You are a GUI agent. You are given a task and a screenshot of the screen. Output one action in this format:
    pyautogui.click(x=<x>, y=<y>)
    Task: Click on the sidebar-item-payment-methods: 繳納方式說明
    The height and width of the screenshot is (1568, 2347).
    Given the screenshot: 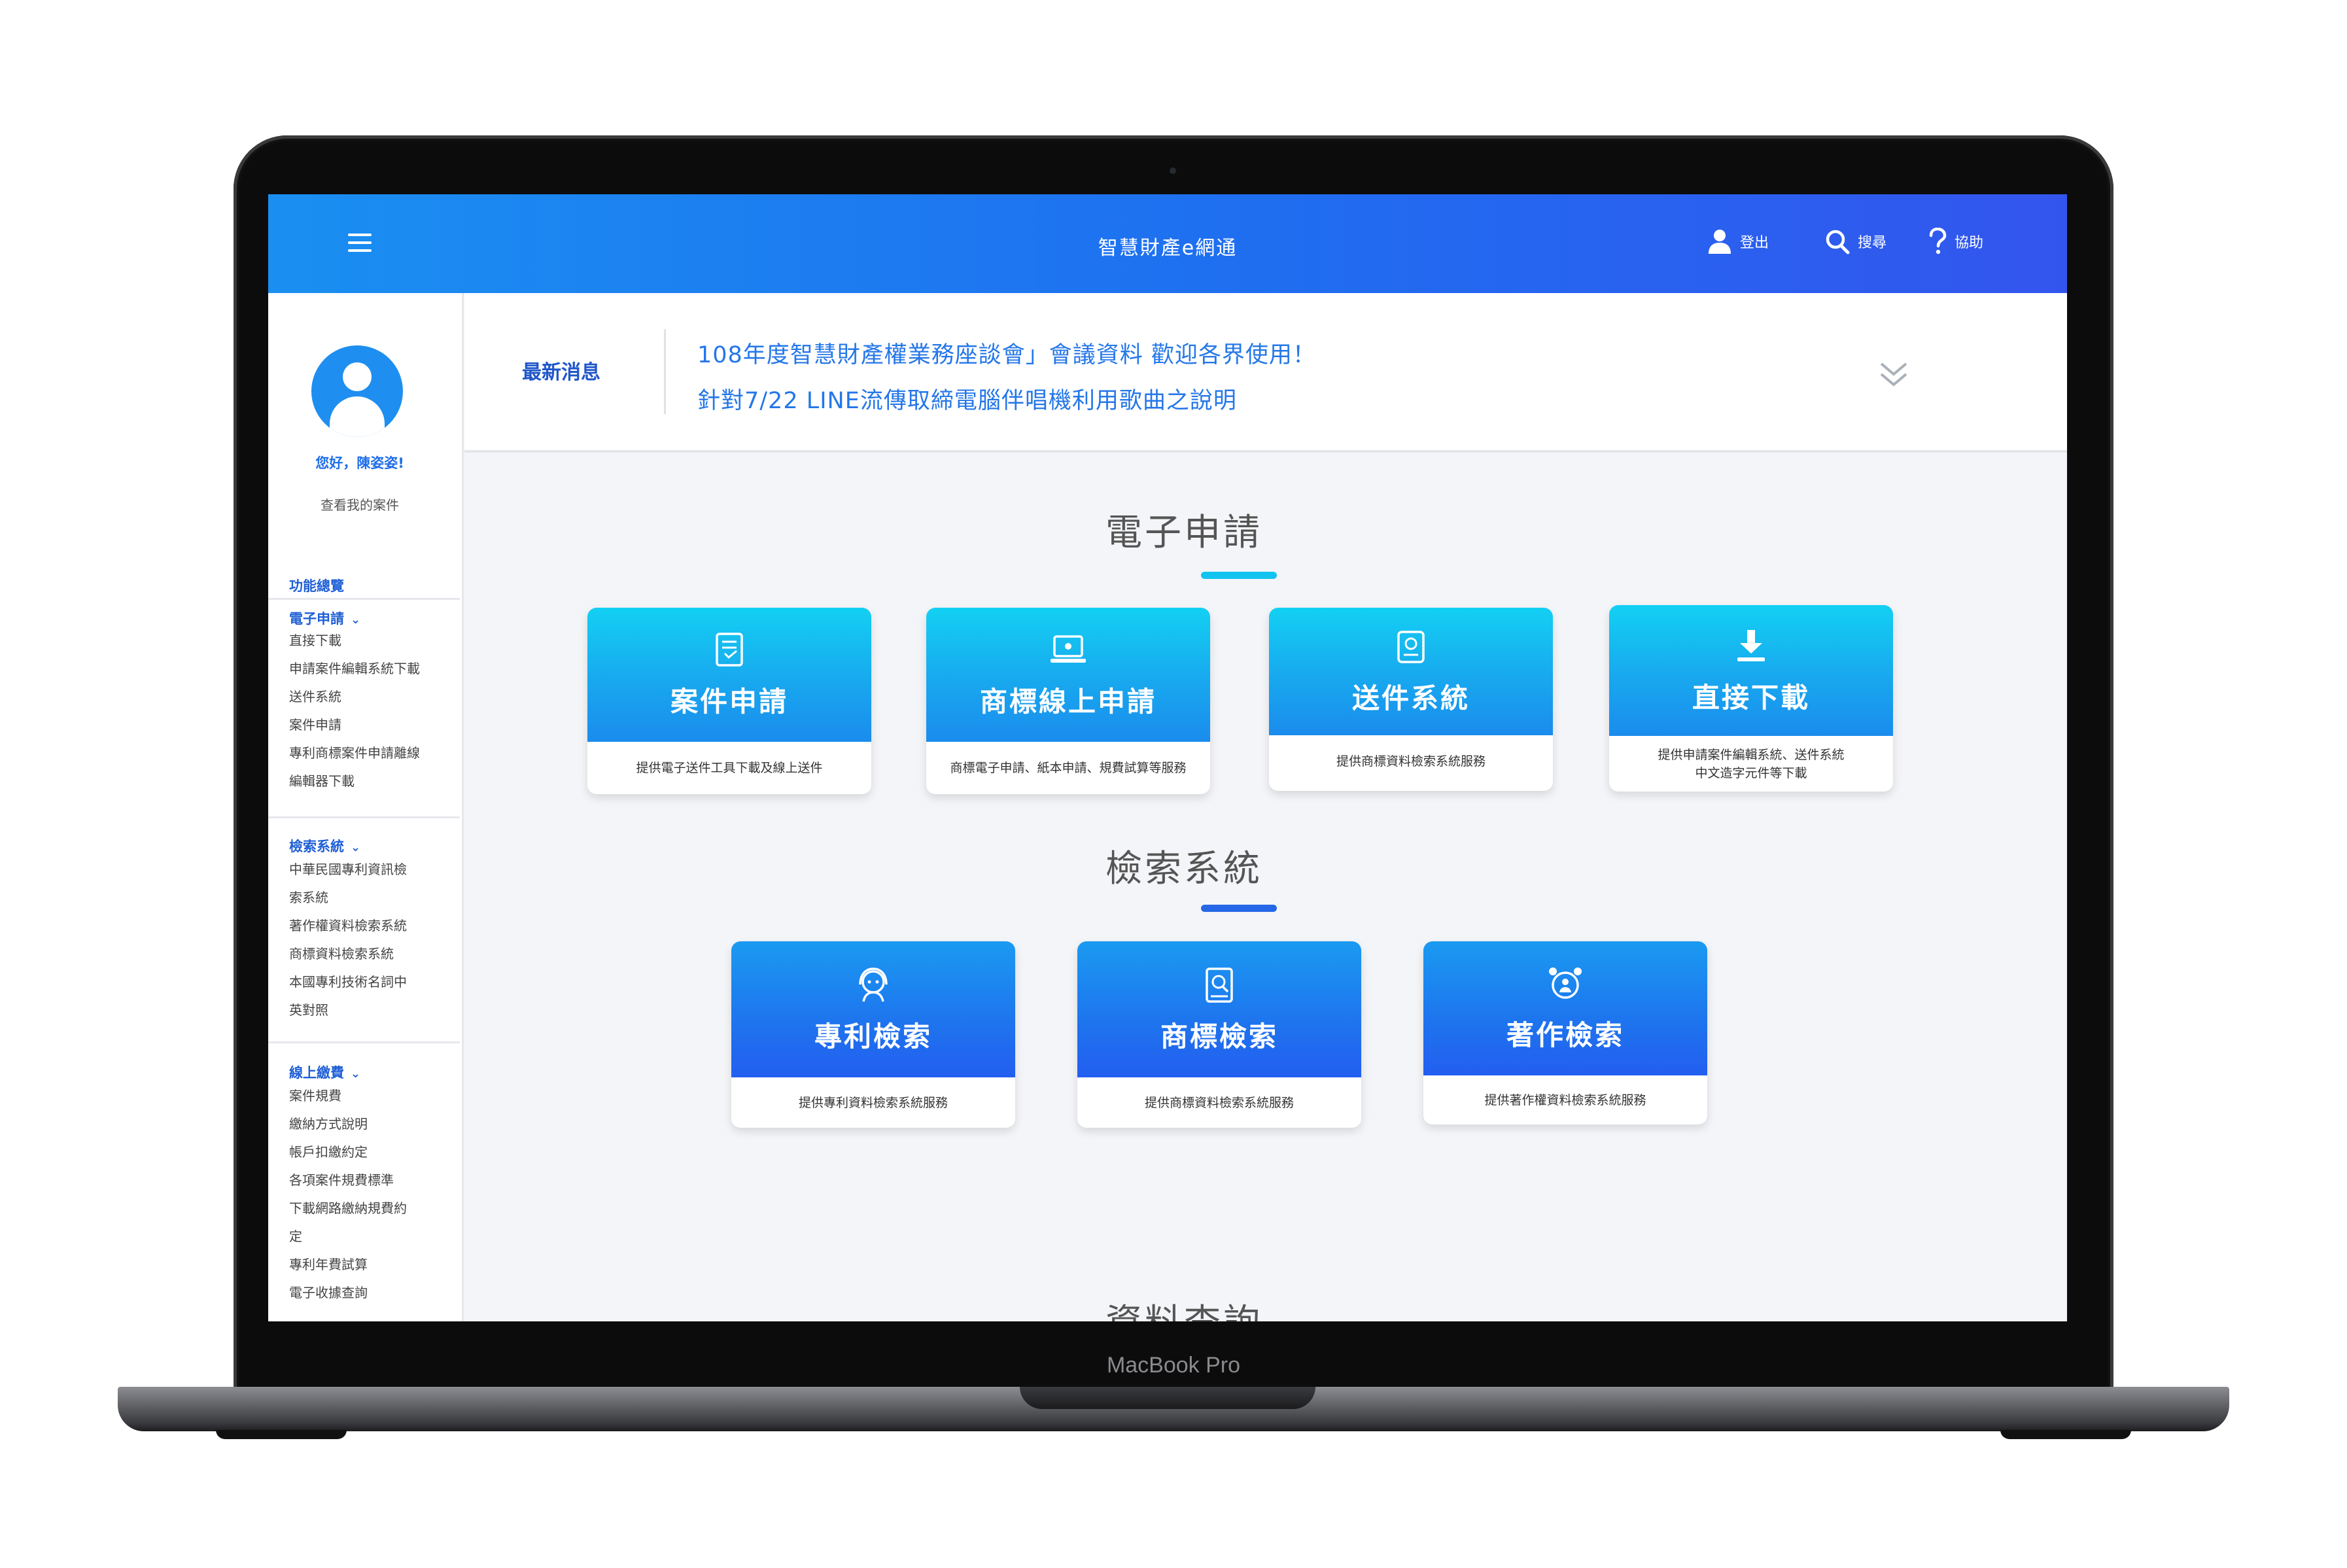 What is the action you would take?
    pyautogui.click(x=328, y=1124)
    